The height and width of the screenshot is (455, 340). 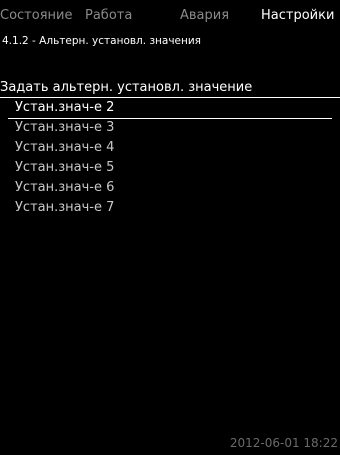 I want to click on timestamp: 2012-06-01 18:22, so click(x=283, y=443).